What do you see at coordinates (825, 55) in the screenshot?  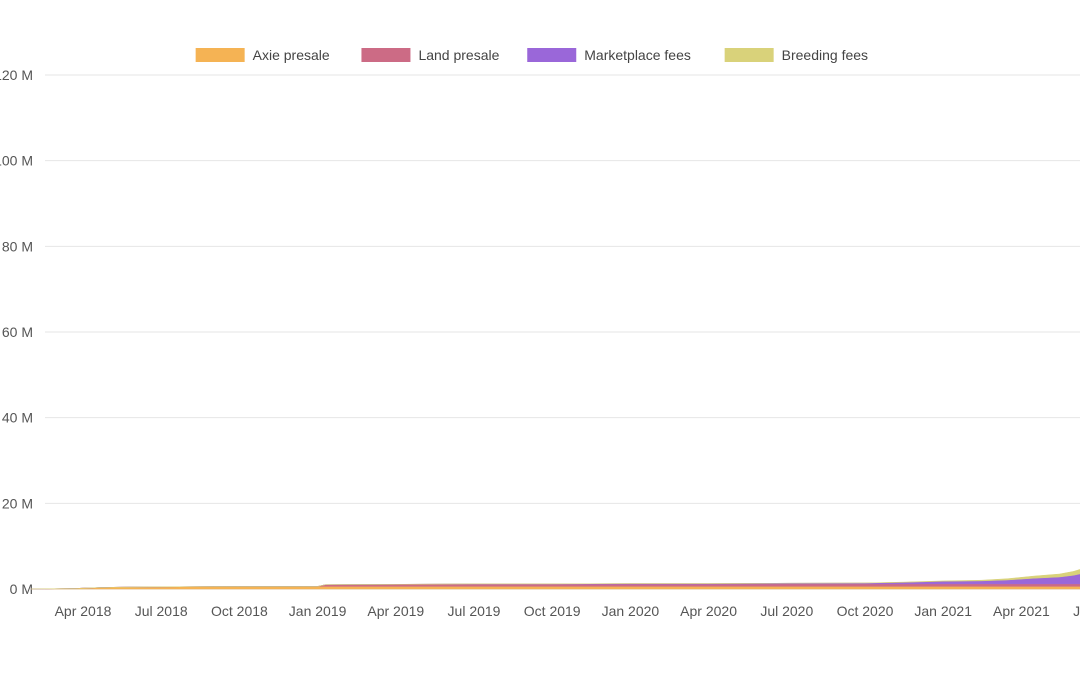 I see `legend-label: Breeding fees` at bounding box center [825, 55].